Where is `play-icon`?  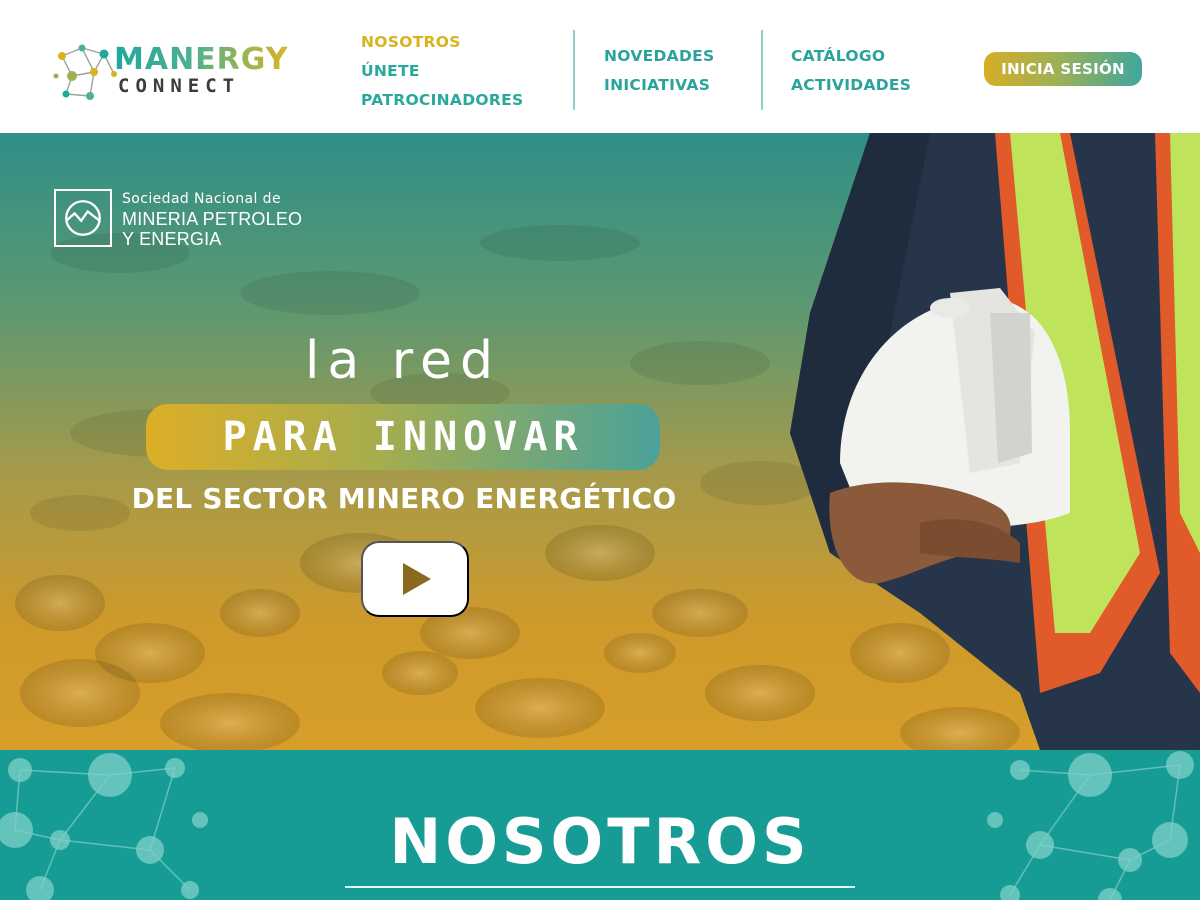 play-icon is located at coordinates (417, 579).